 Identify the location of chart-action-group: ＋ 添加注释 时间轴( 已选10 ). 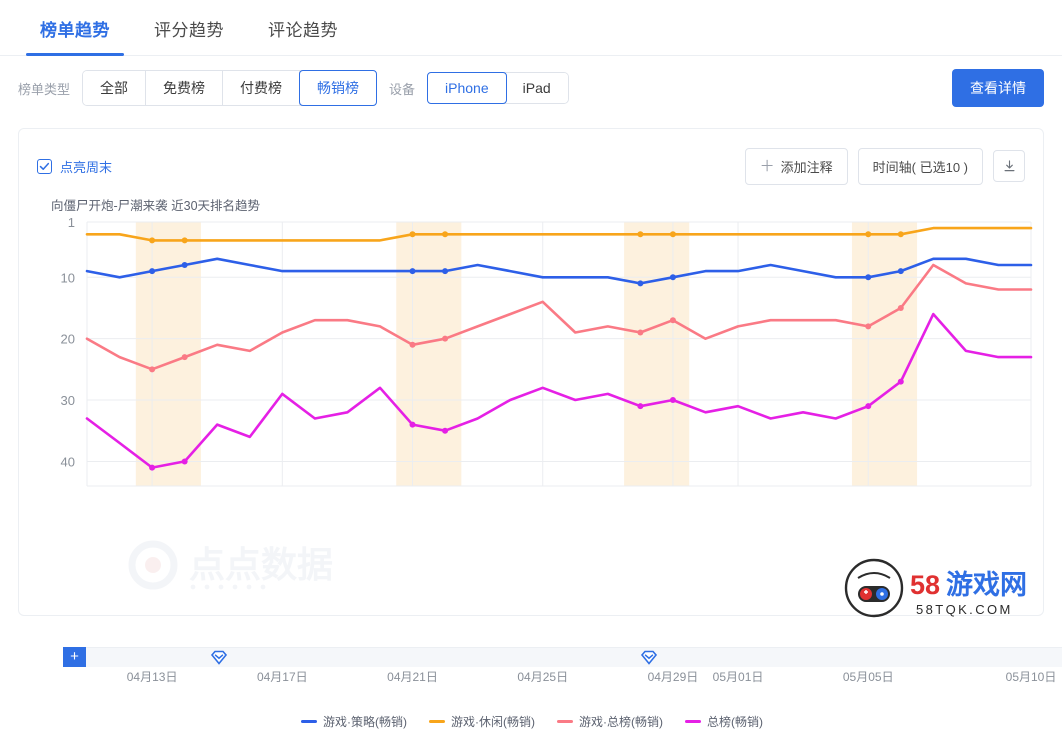
(884, 166).